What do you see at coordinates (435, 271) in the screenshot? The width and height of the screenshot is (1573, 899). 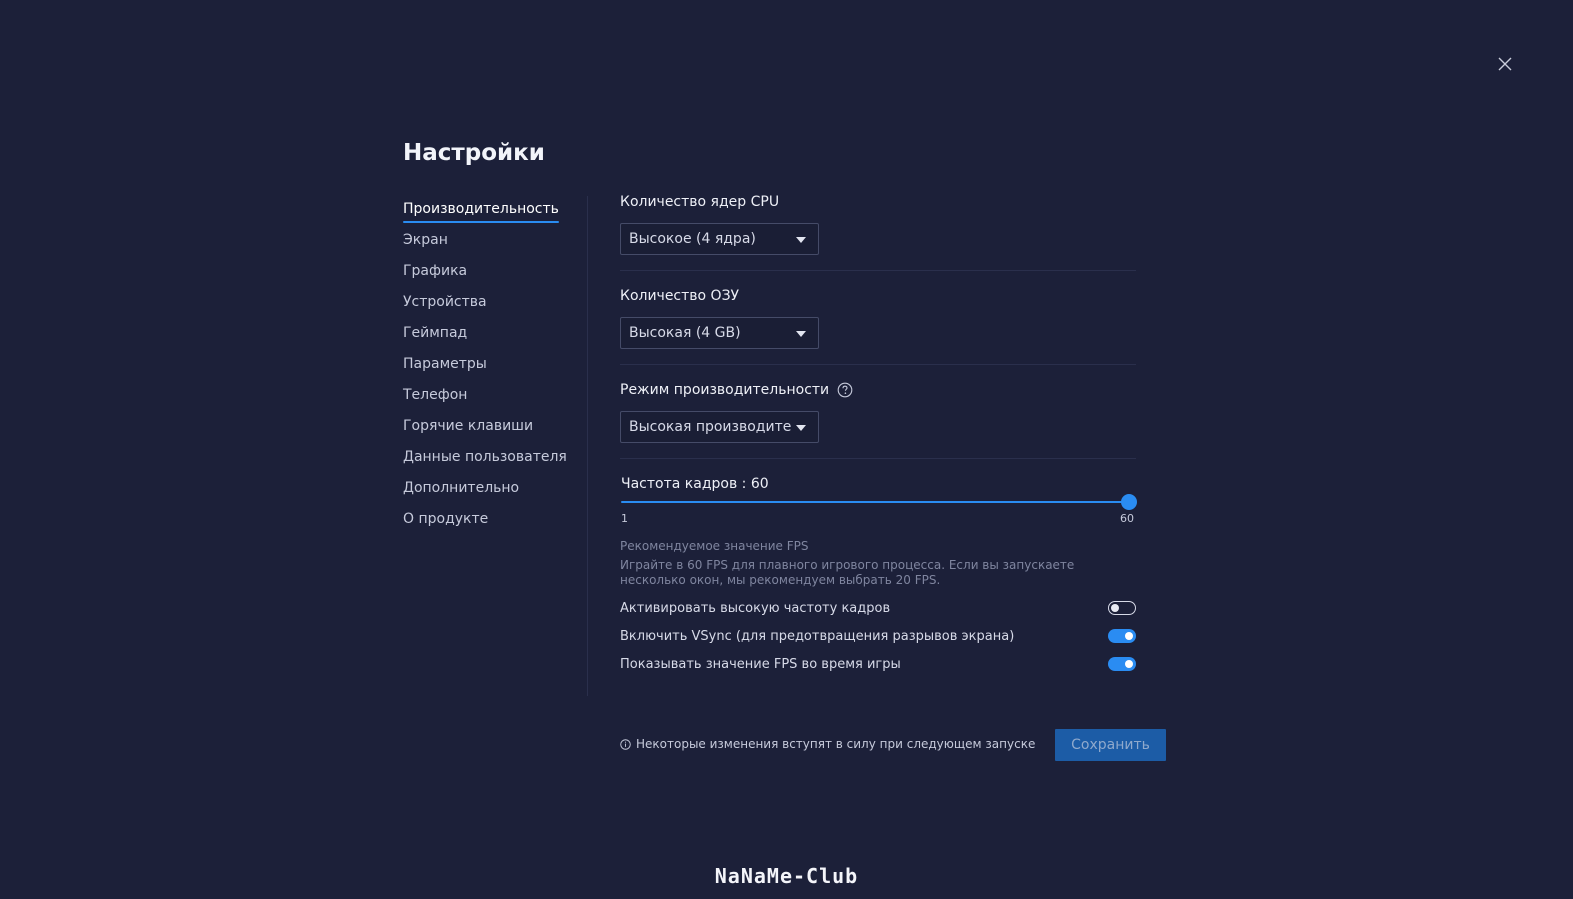 I see `nav-item-label: Графика` at bounding box center [435, 271].